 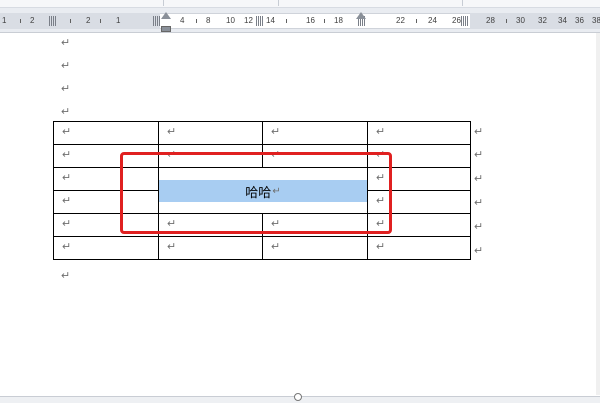 What do you see at coordinates (270, 20) in the screenshot?
I see `ruler-number: 14` at bounding box center [270, 20].